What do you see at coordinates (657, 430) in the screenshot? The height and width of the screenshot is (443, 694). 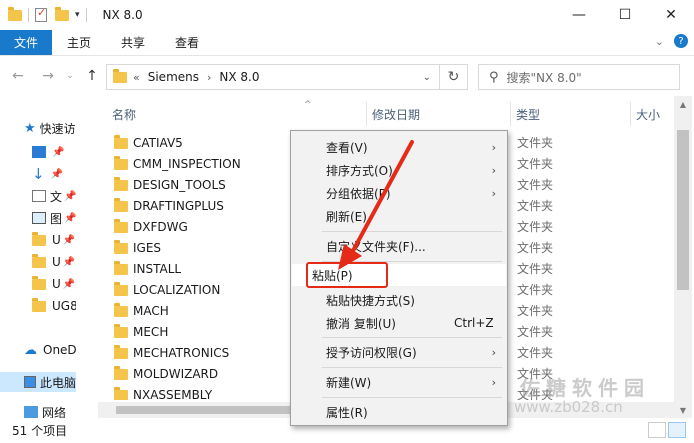 I see `details-view-button` at bounding box center [657, 430].